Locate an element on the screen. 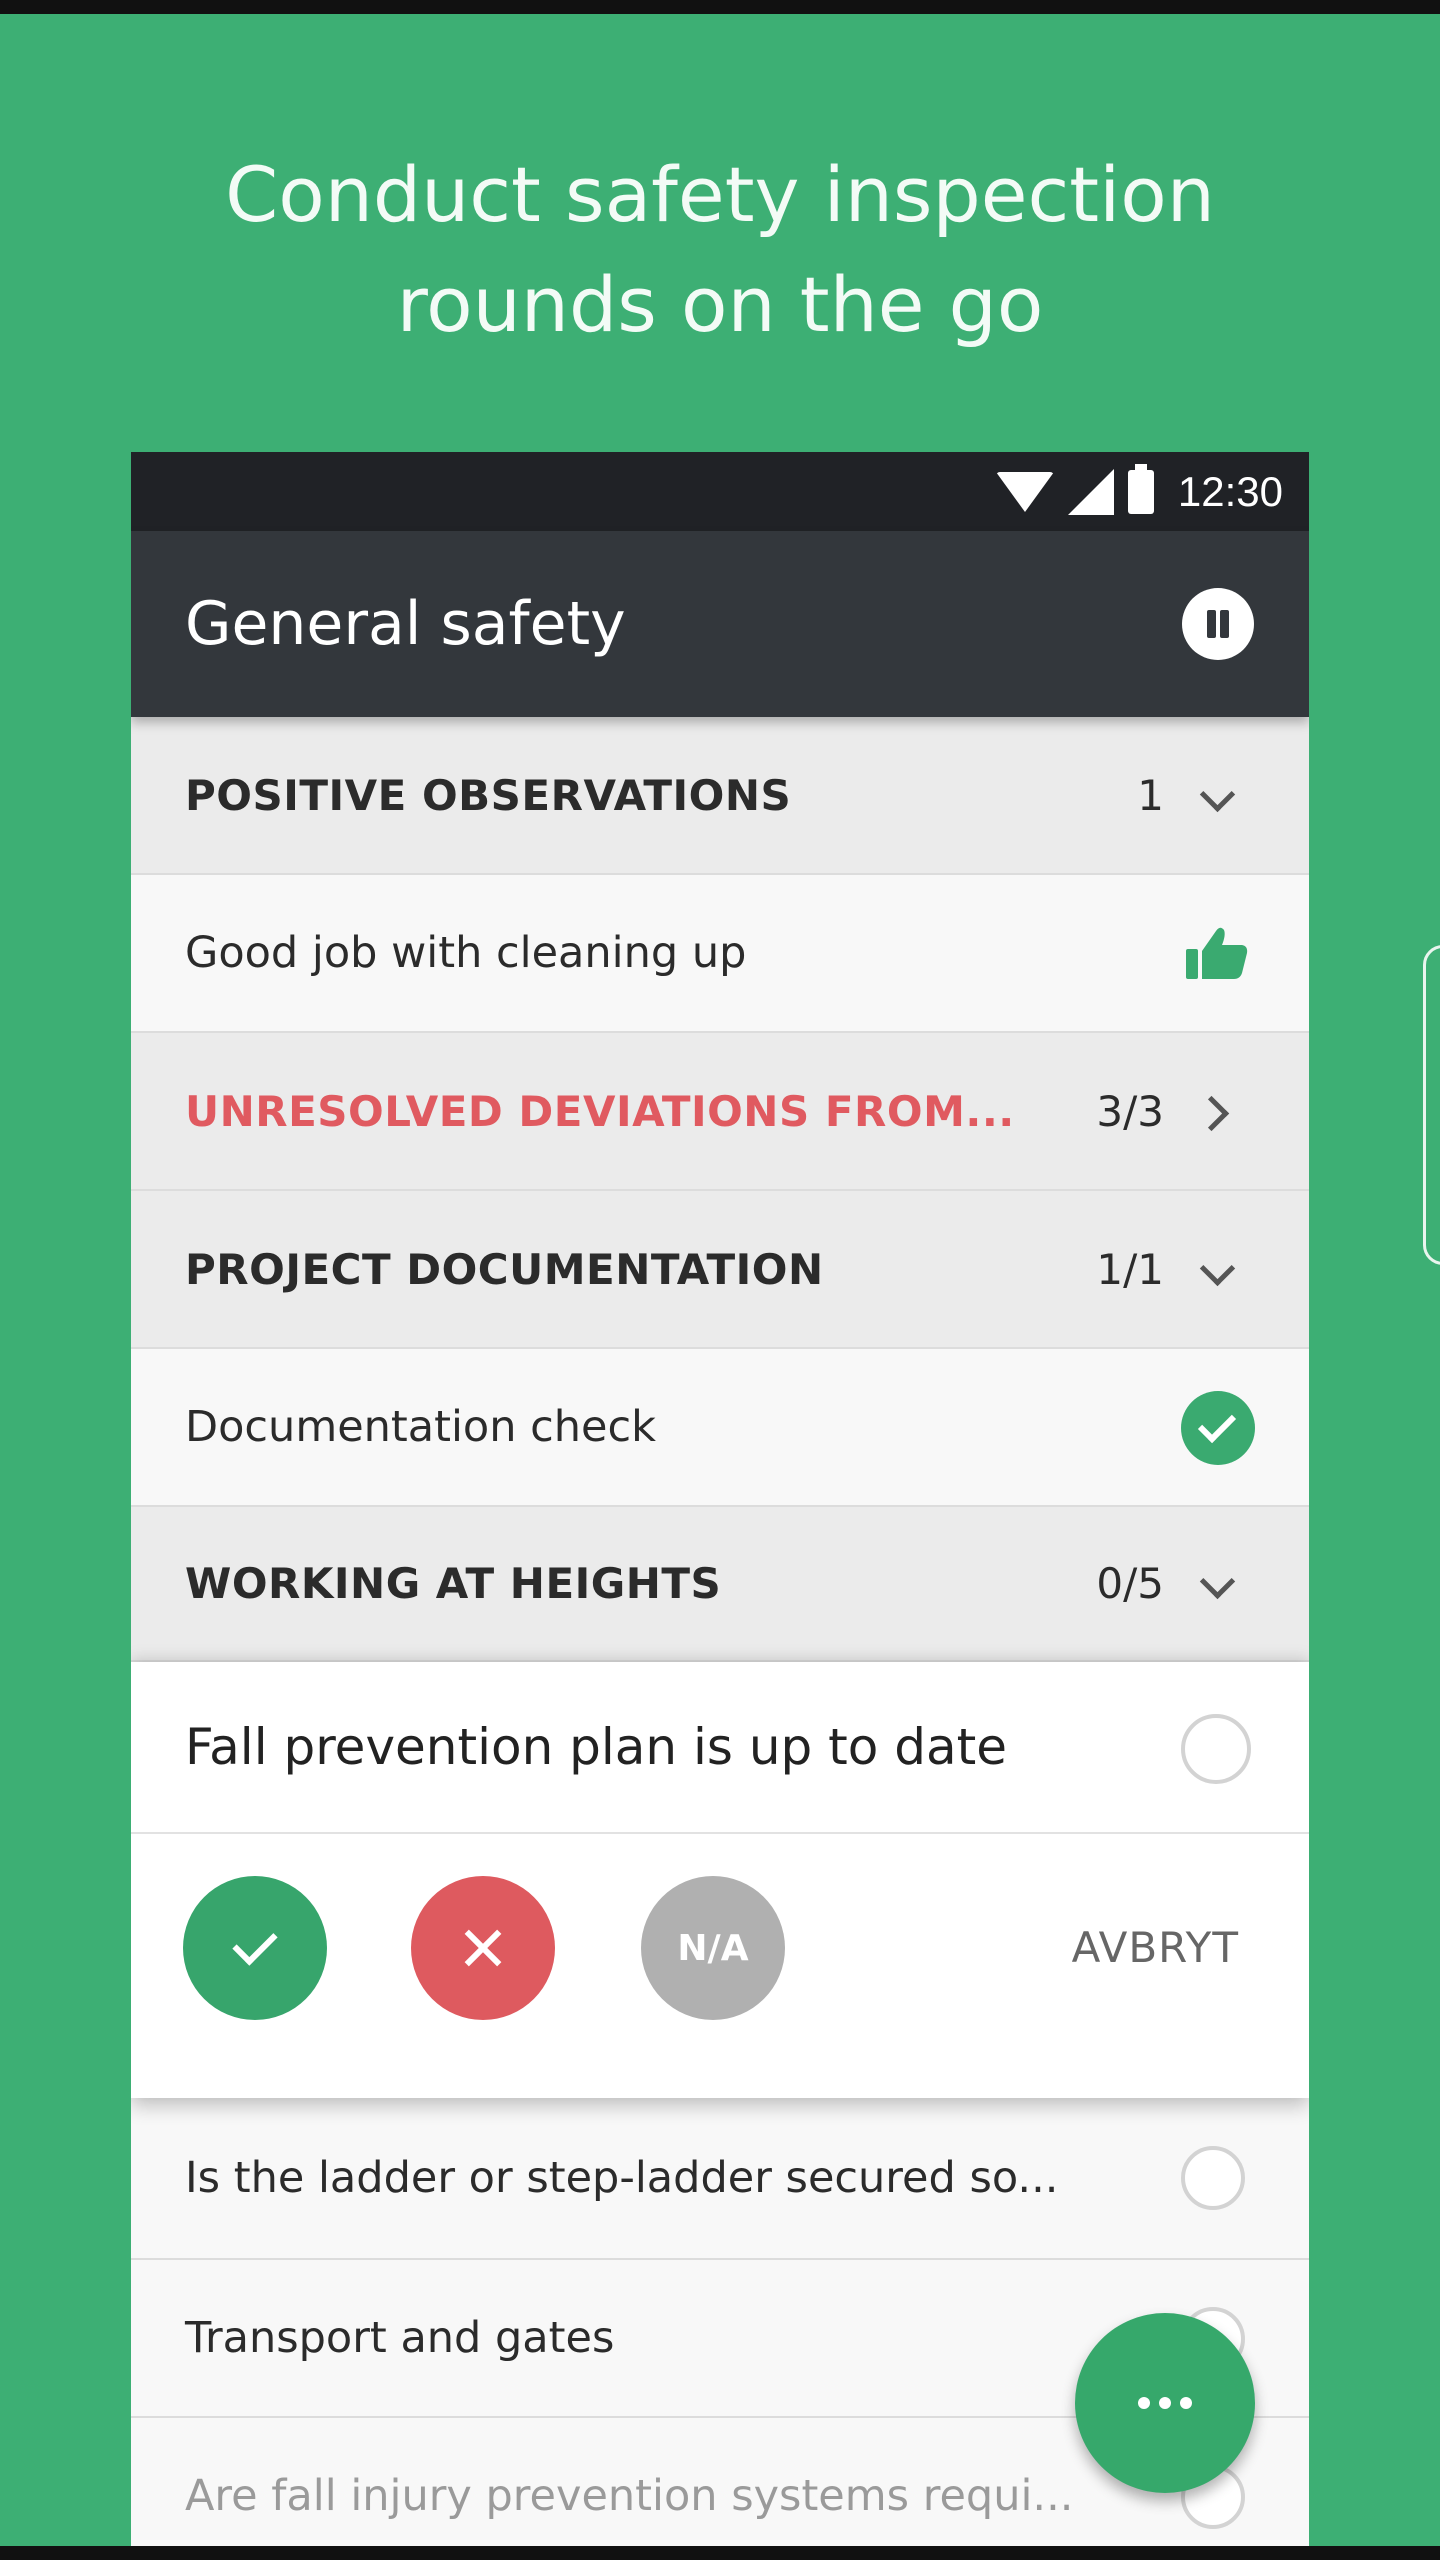  more-actions-button is located at coordinates (1165, 2403).